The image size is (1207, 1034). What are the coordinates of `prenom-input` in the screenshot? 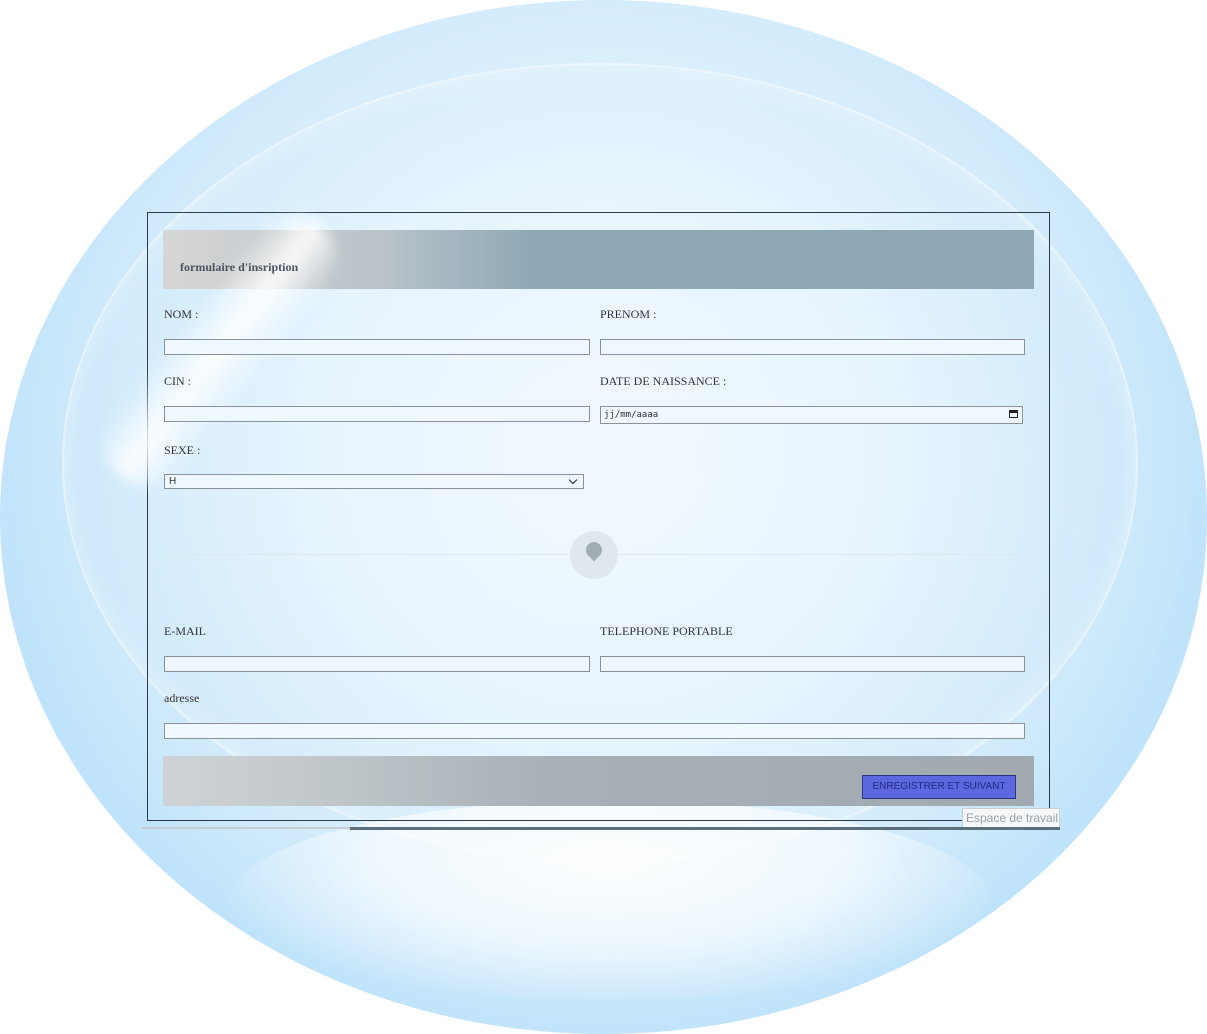 It's located at (812, 347).